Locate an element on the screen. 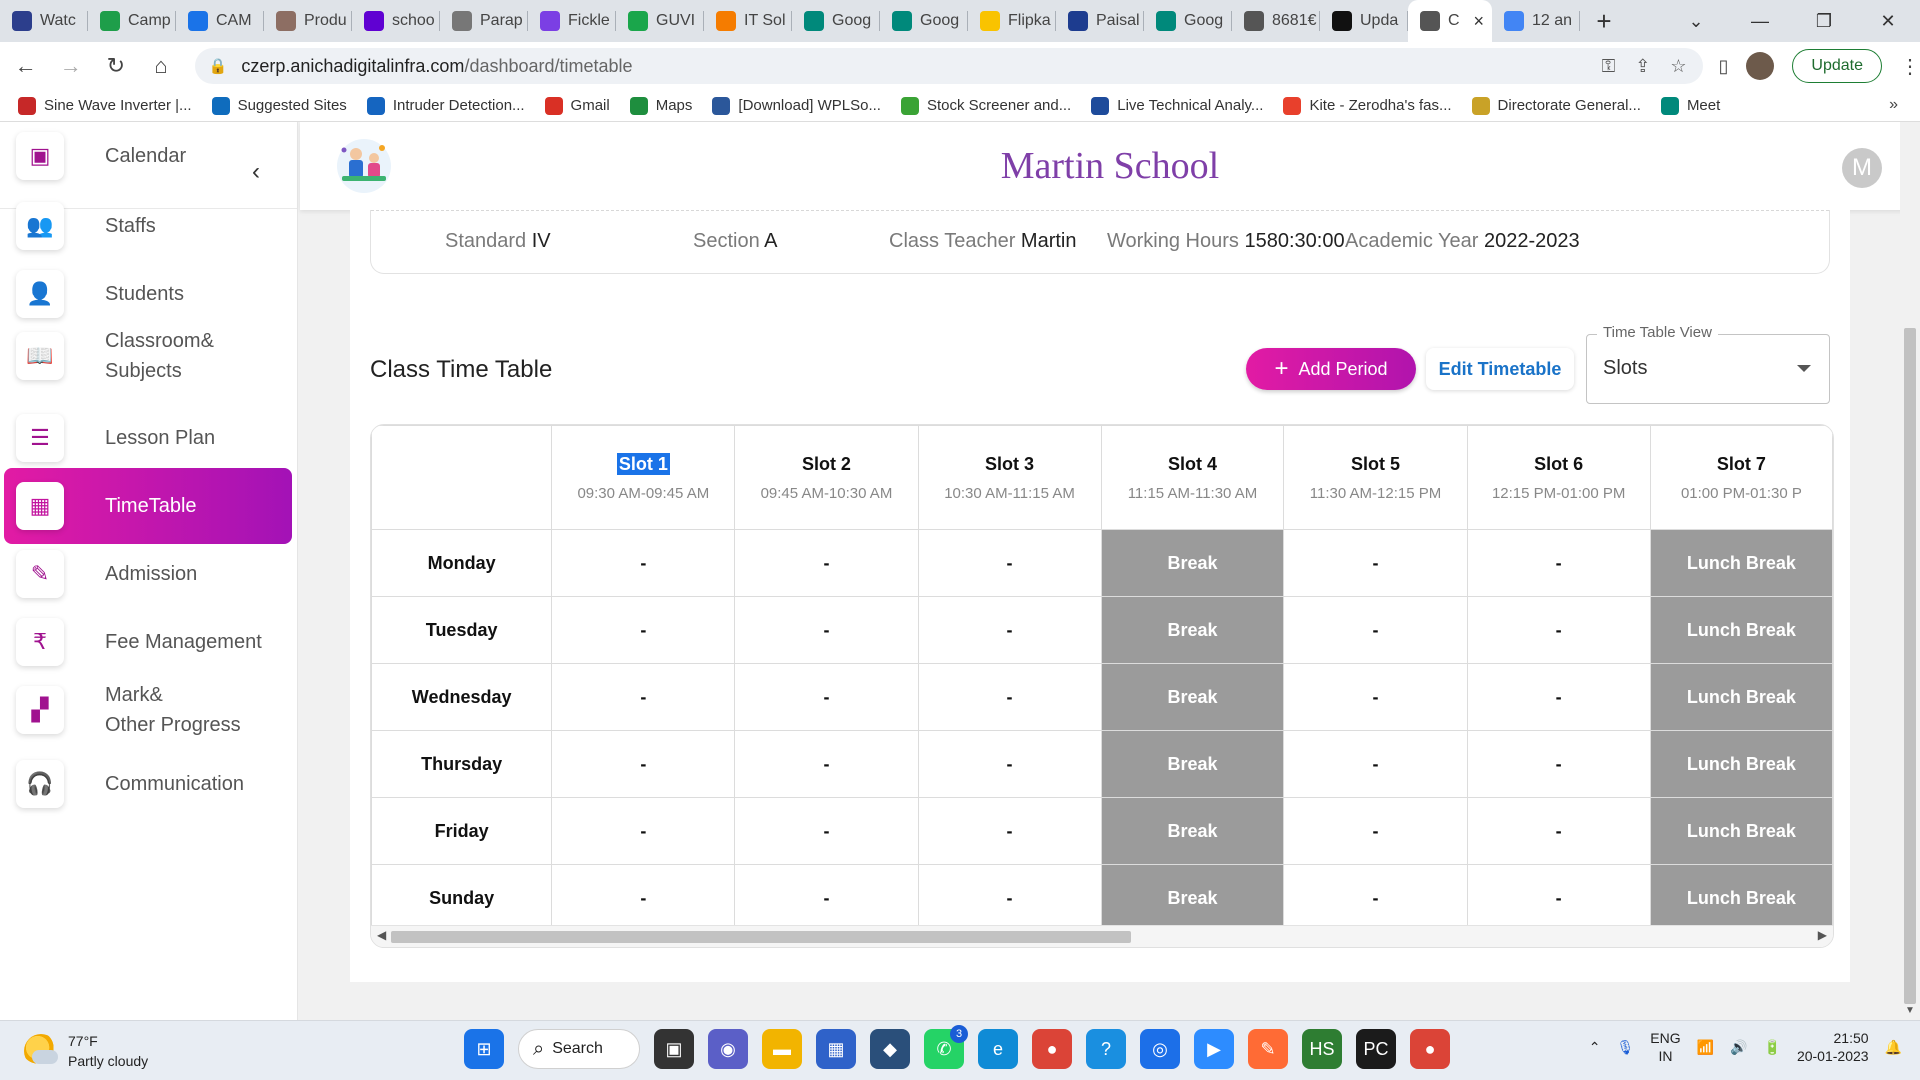 The height and width of the screenshot is (1080, 1920). browser-tab: 12 an is located at coordinates (1536, 21).